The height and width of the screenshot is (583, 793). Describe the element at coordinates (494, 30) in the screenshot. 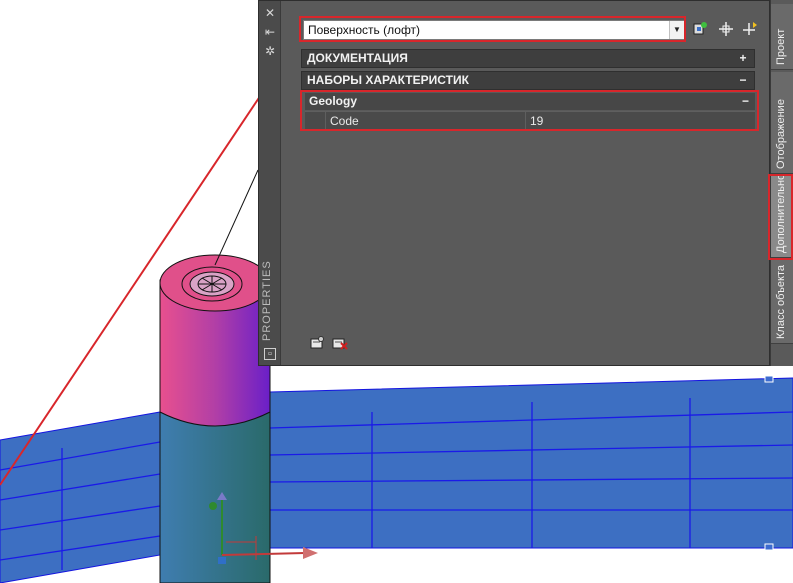

I see `object-type-select: Поверхность (лофт) ▼` at that location.